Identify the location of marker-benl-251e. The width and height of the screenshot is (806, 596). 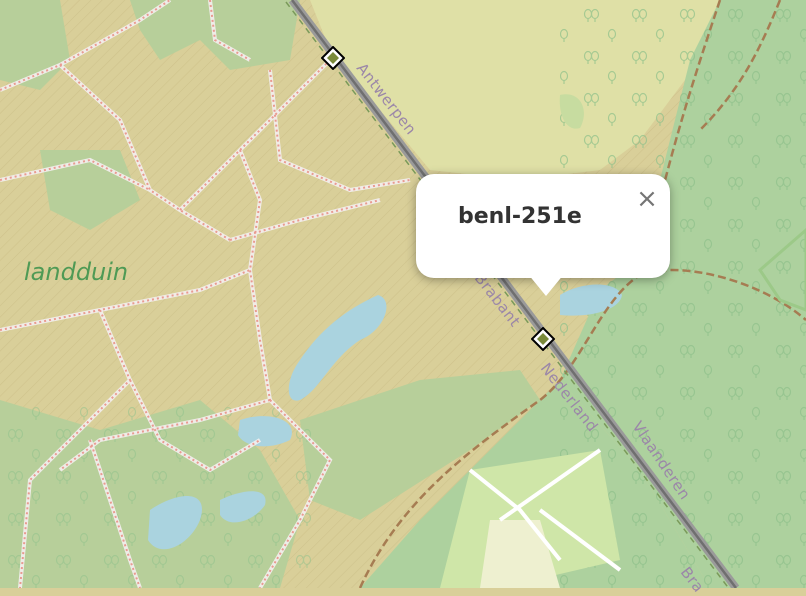
(543, 339).